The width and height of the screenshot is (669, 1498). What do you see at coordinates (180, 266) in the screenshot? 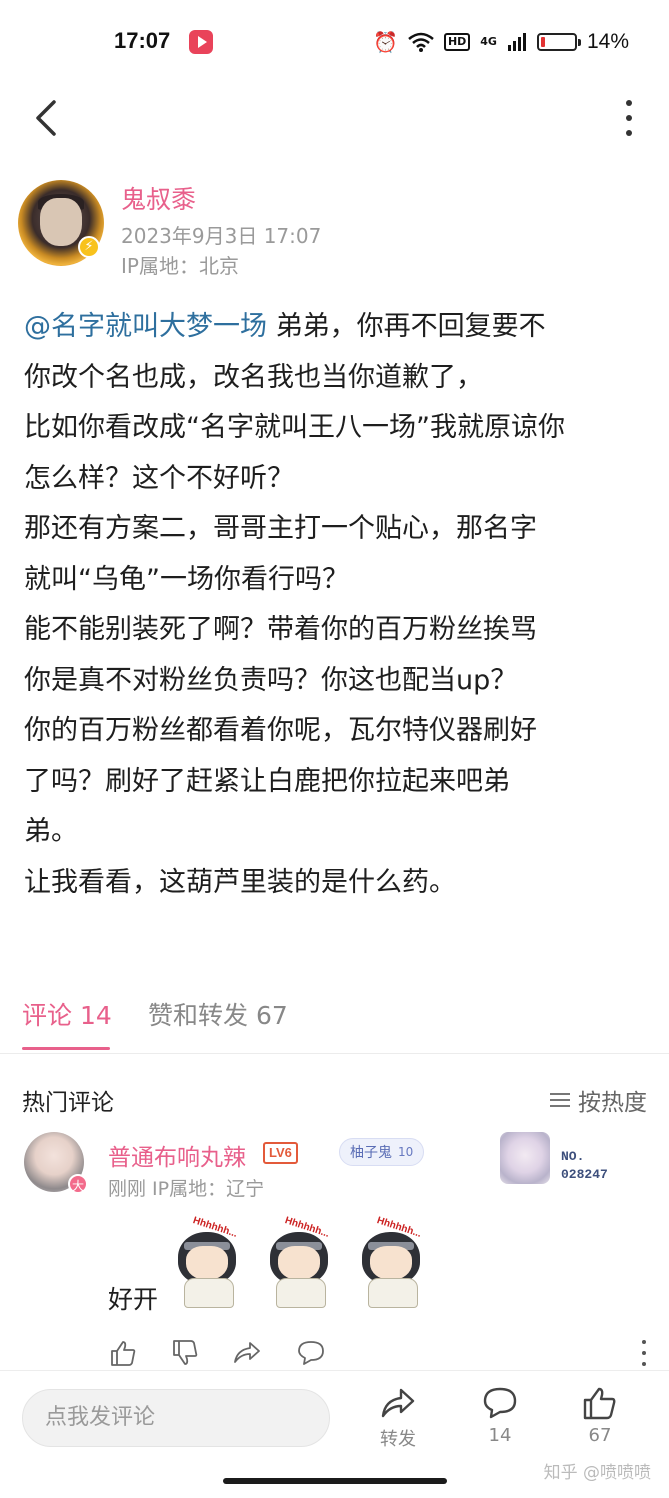
I see `post-ip-location: IP属地：北京` at bounding box center [180, 266].